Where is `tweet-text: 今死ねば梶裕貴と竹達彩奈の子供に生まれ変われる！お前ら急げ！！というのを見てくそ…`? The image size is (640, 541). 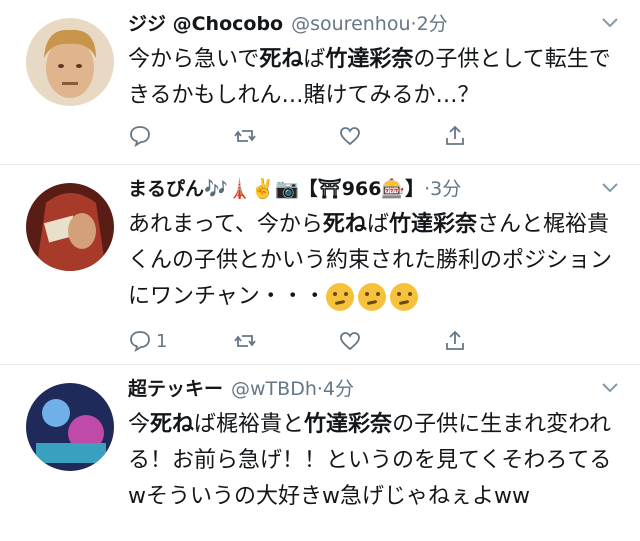
tweet-text: 今死ねば梶裕貴と竹達彩奈の子供に生まれ変われる！お前ら急げ！！というのを見てくそ… is located at coordinates (370, 460).